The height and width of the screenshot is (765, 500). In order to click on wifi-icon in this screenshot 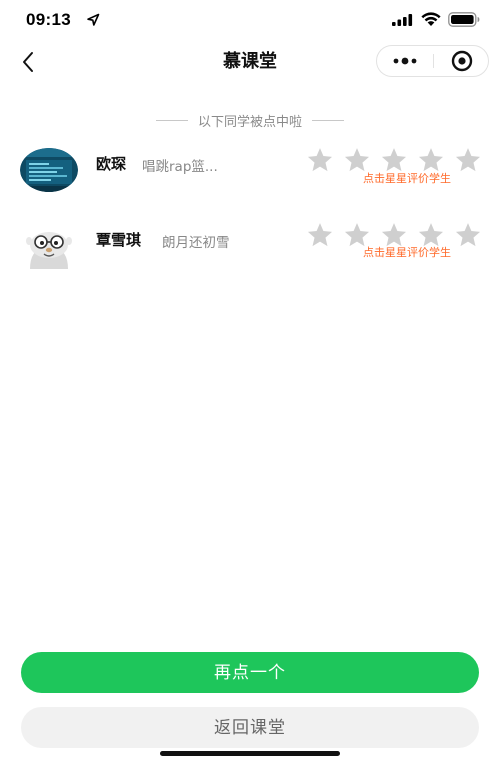, I will do `click(431, 19)`.